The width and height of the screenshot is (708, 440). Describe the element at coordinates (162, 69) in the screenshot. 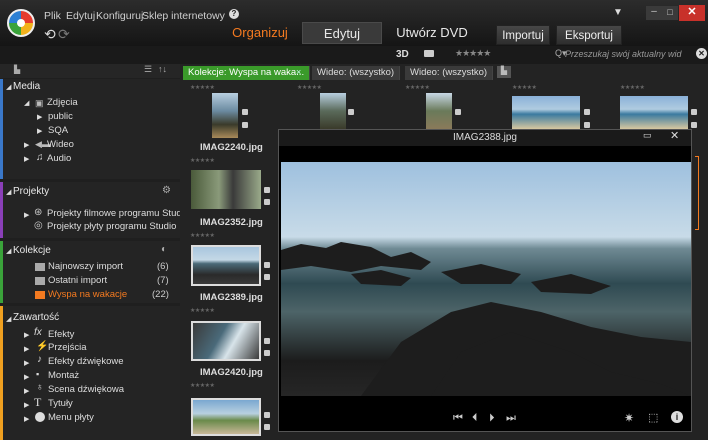

I see `sort-icon: ↑↓` at that location.